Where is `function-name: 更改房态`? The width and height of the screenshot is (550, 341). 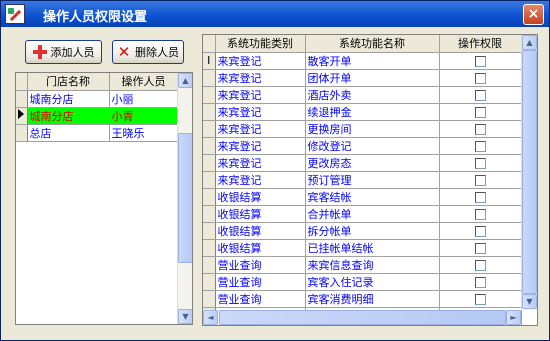 function-name: 更改房态 is located at coordinates (372, 163).